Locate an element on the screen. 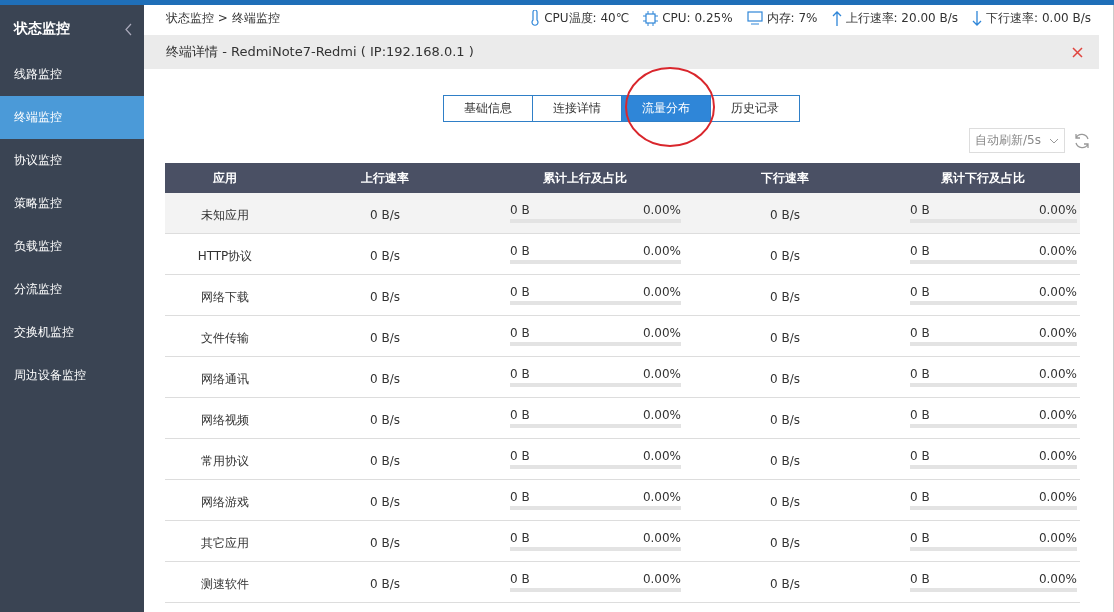  refresh-interval-dropdown: 自动刷新/5s is located at coordinates (1017, 140).